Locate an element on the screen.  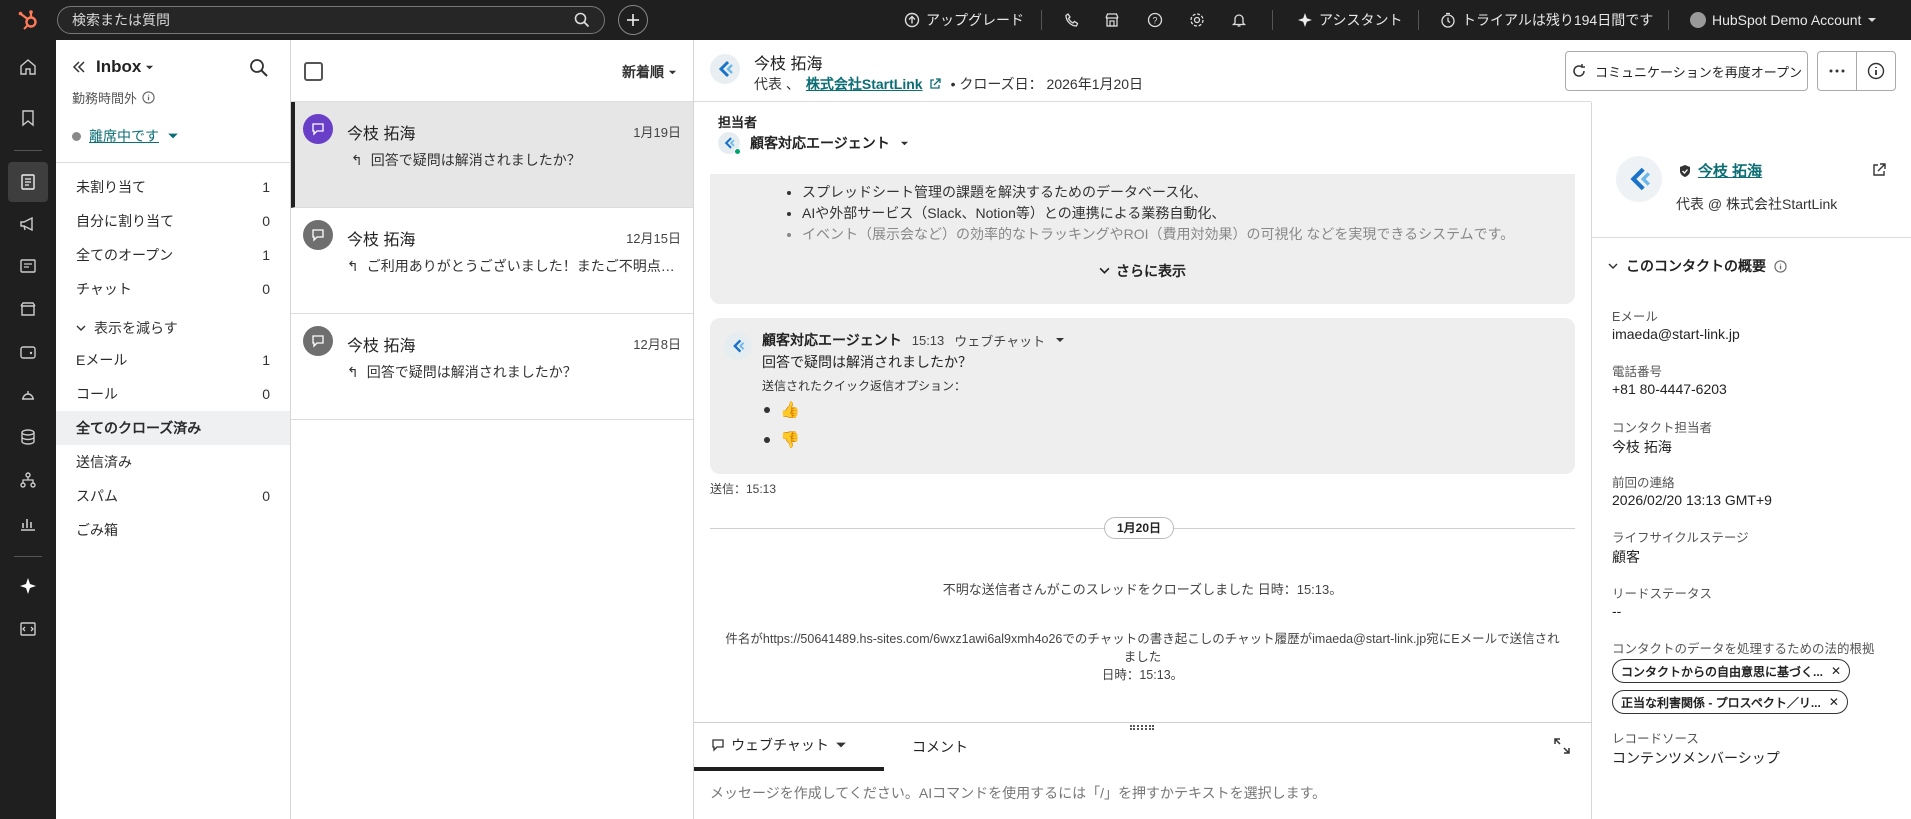
bookmark-icon is located at coordinates (28, 118).